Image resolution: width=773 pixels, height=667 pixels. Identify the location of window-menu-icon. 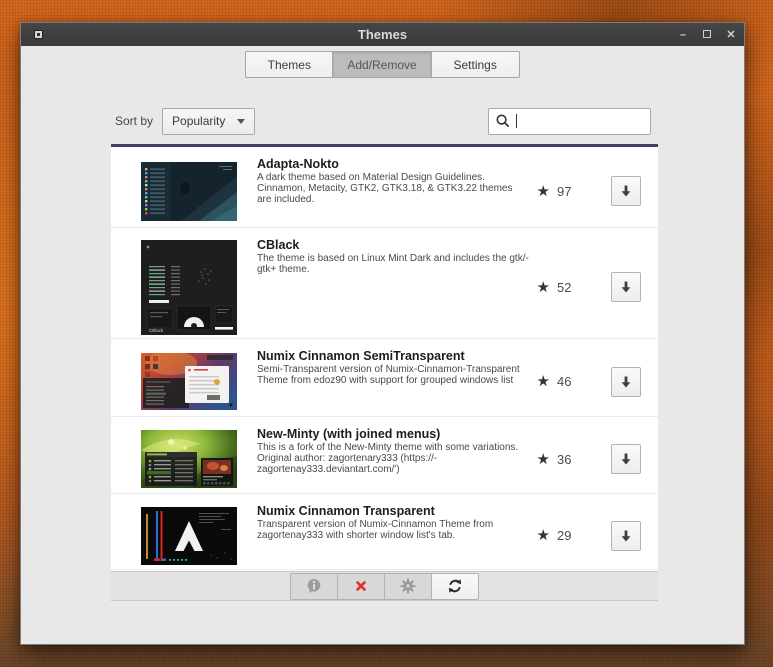
(38, 34).